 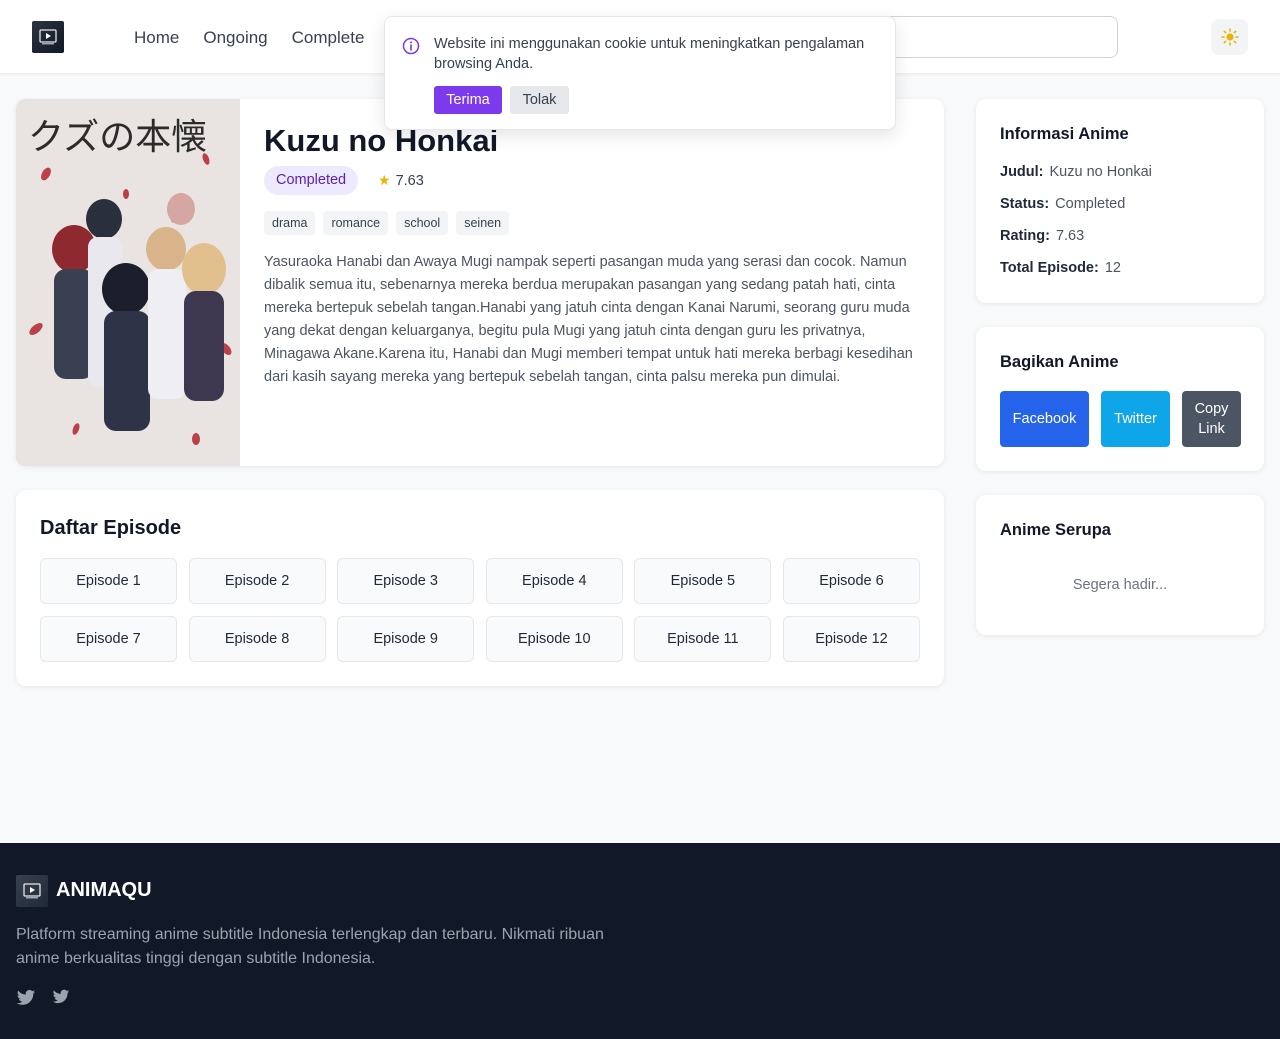 What do you see at coordinates (1049, 268) in the screenshot?
I see `info-label: Total Episode:` at bounding box center [1049, 268].